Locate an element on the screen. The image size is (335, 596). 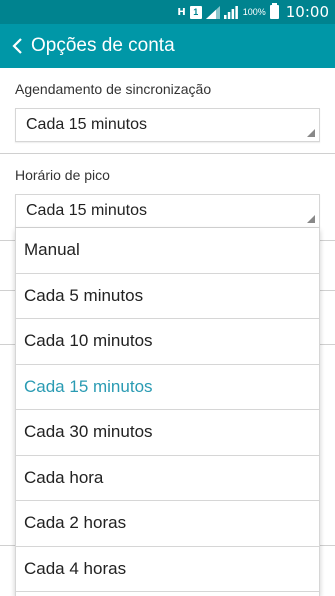
status-bar: H 1 100% 10:00 is located at coordinates (167, 12).